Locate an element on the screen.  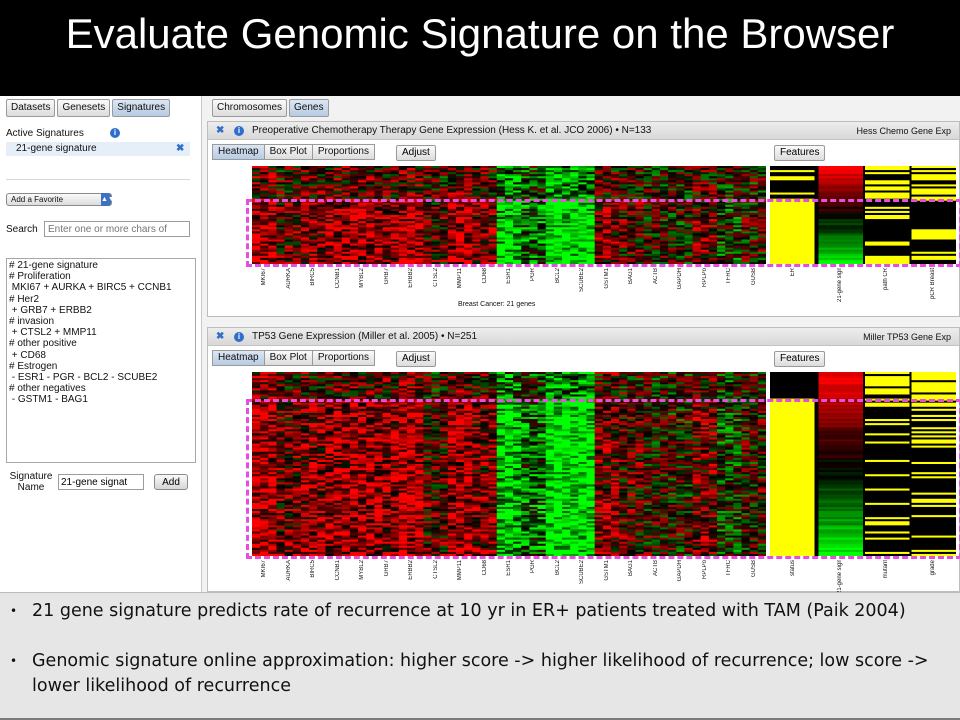
panel-source: Miller TP53 Gene Exp is located at coordinates (907, 337).